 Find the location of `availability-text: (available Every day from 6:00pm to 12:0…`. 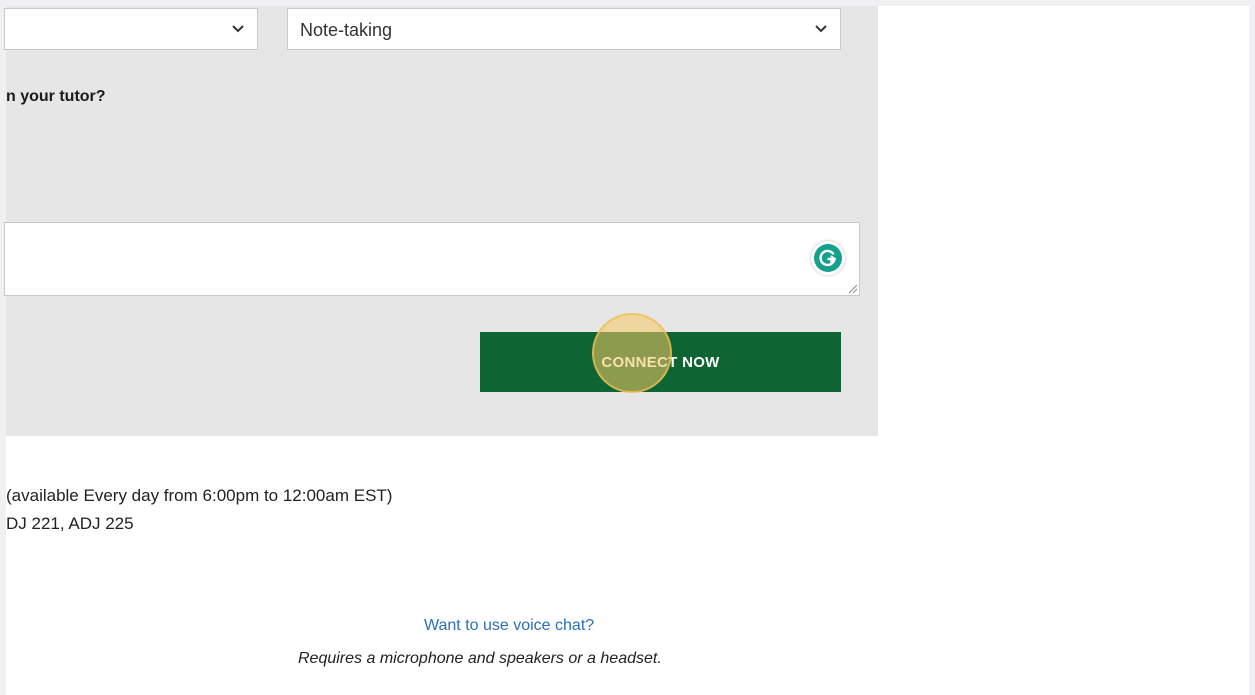

availability-text: (available Every day from 6:00pm to 12:0… is located at coordinates (199, 495).